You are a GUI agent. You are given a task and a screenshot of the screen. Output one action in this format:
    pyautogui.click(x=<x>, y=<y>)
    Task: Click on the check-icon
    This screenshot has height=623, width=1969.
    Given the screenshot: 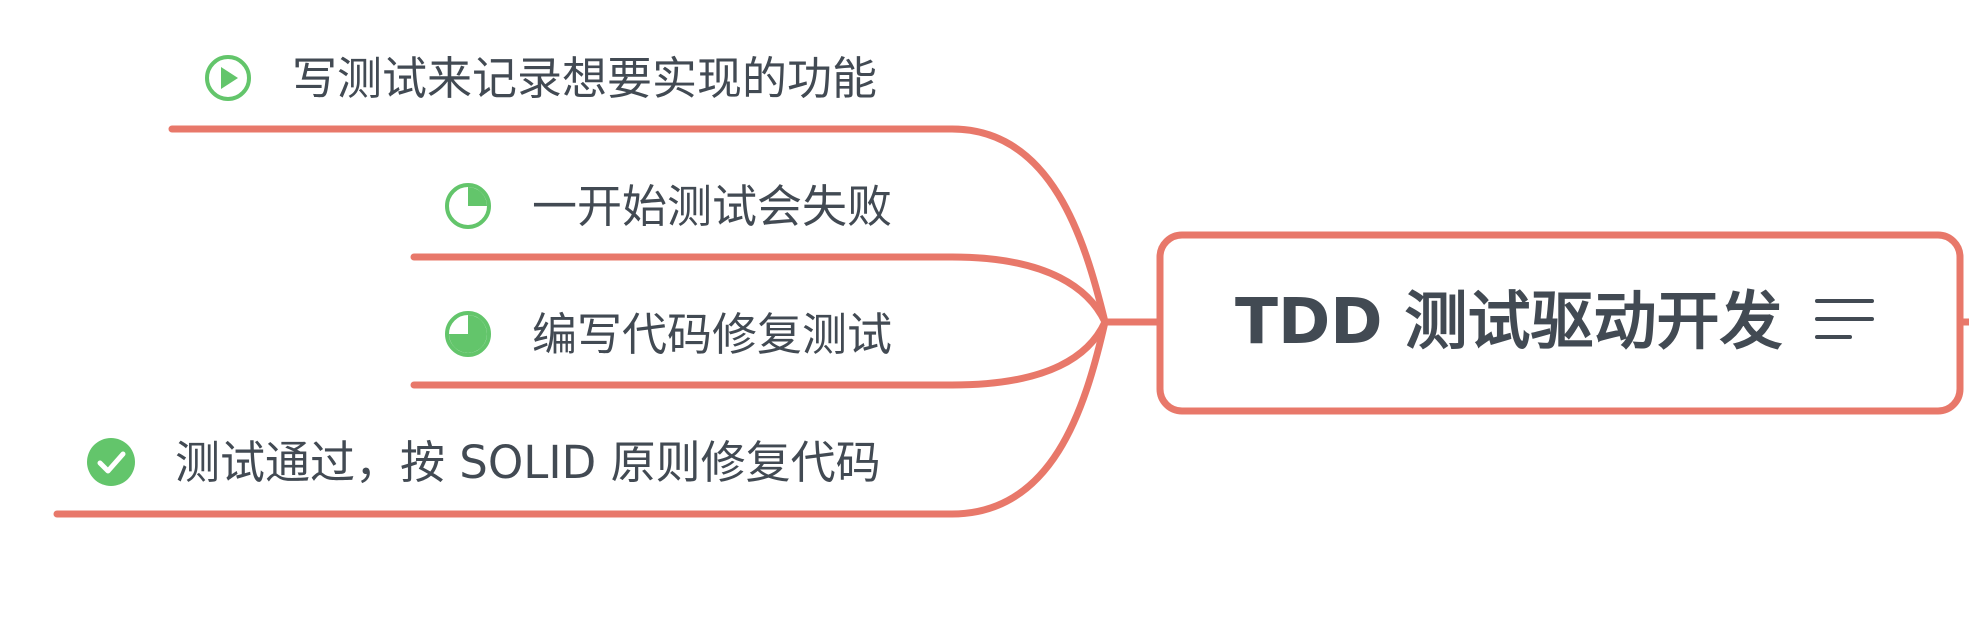 What is the action you would take?
    pyautogui.click(x=111, y=462)
    